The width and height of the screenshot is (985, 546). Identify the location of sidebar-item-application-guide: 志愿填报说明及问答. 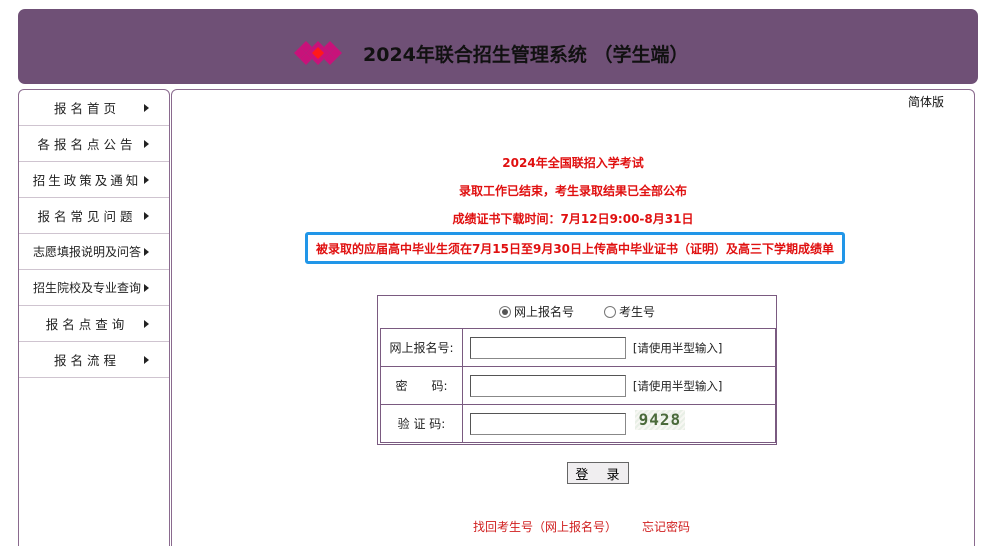
(94, 252).